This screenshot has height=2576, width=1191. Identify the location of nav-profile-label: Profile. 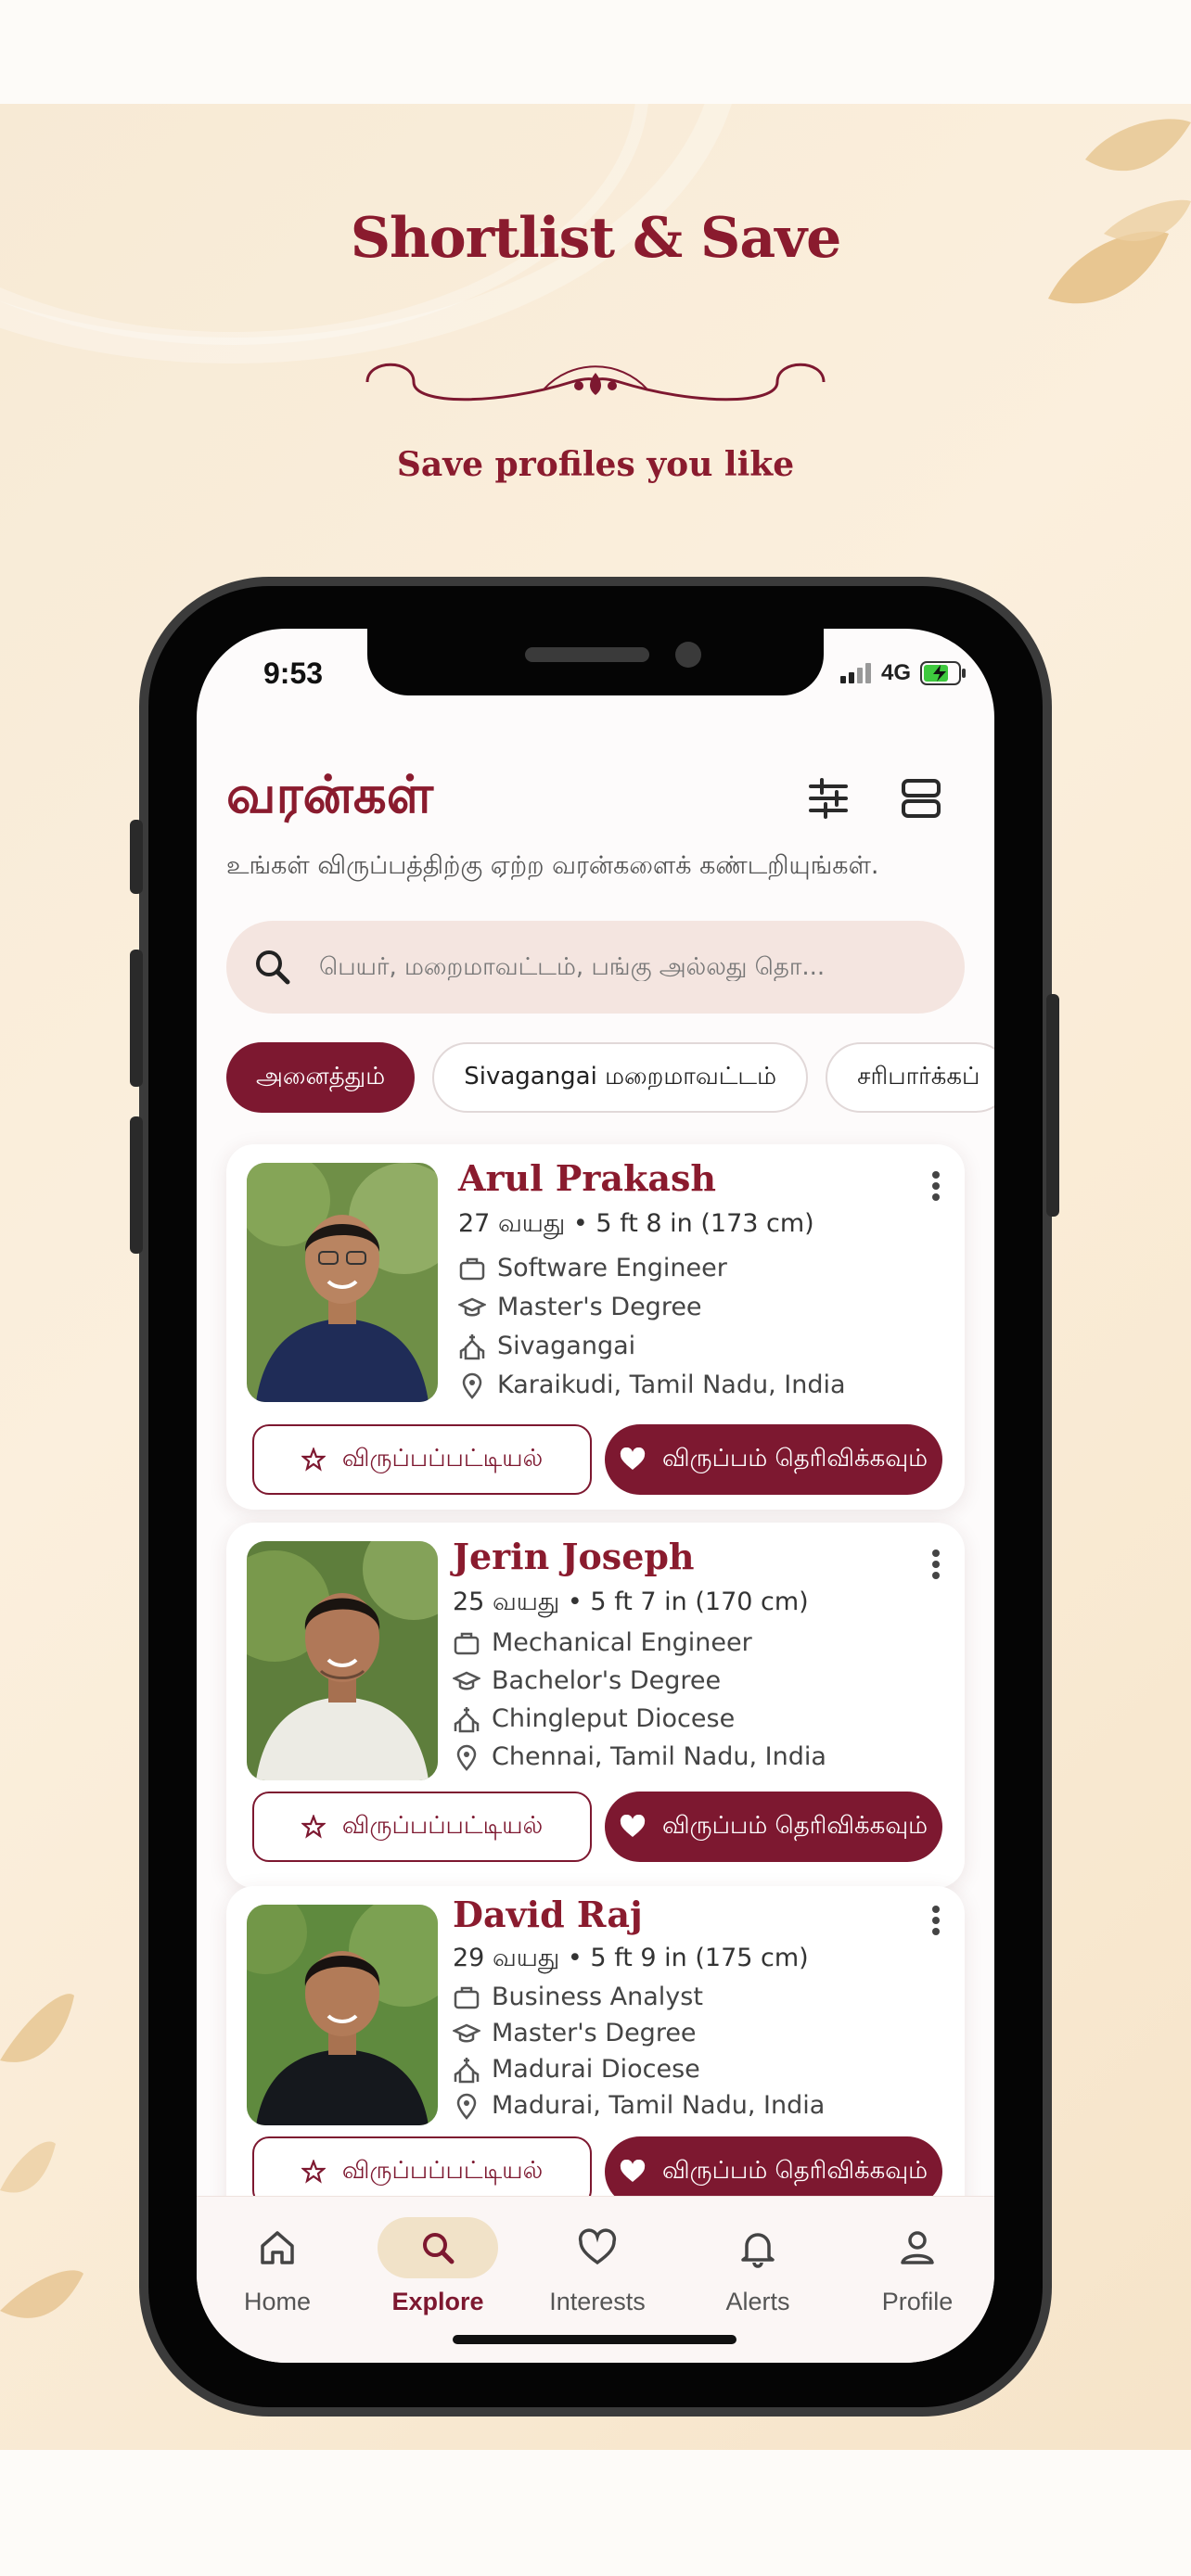
(918, 2301).